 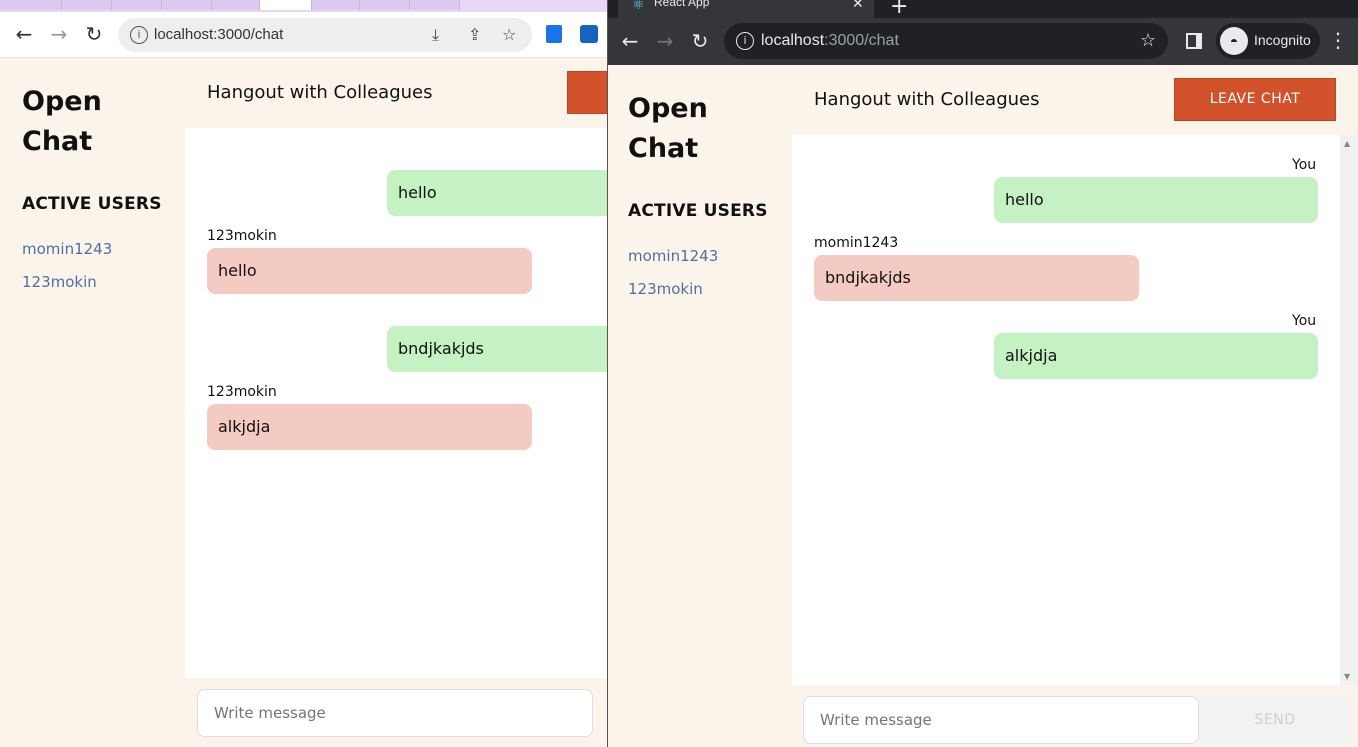 I want to click on tab-strip, so click(x=303, y=6).